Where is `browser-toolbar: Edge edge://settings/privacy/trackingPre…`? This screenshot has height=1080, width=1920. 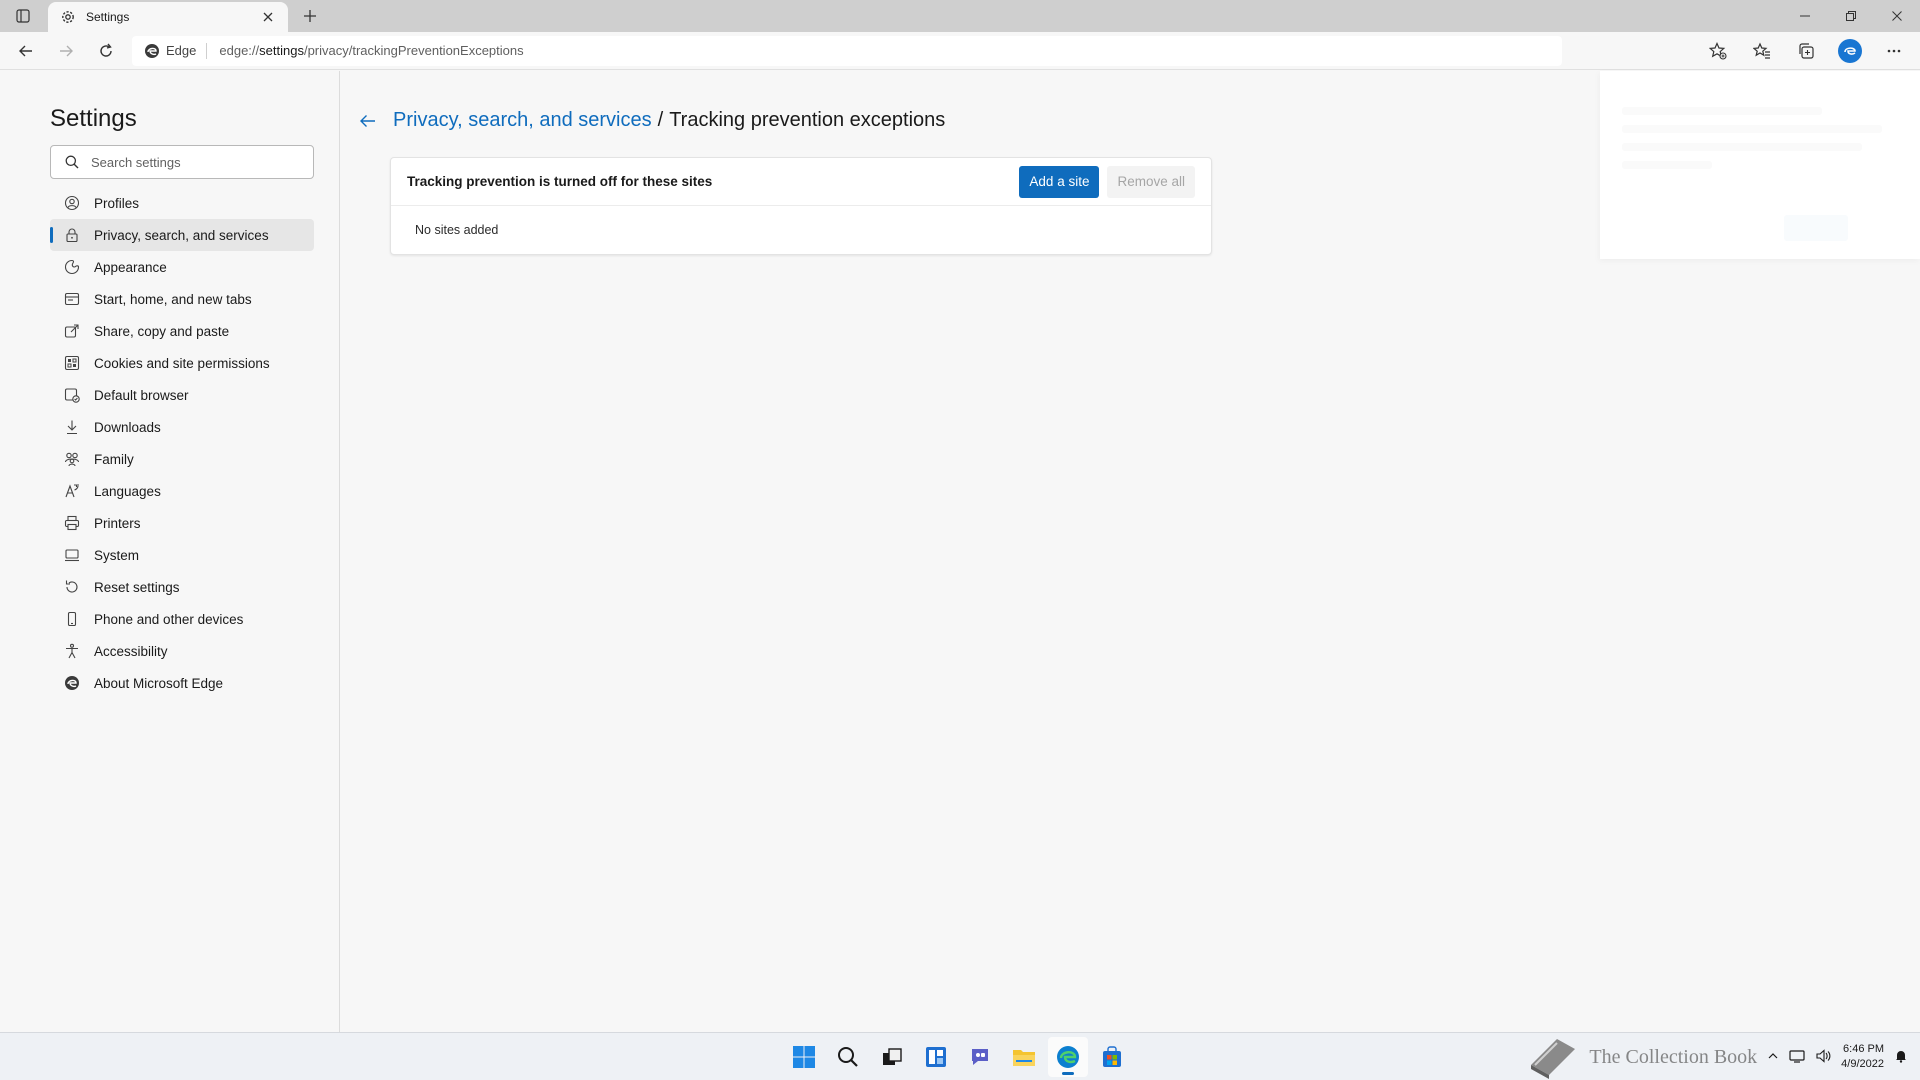 browser-toolbar: Edge edge://settings/privacy/trackingPre… is located at coordinates (960, 51).